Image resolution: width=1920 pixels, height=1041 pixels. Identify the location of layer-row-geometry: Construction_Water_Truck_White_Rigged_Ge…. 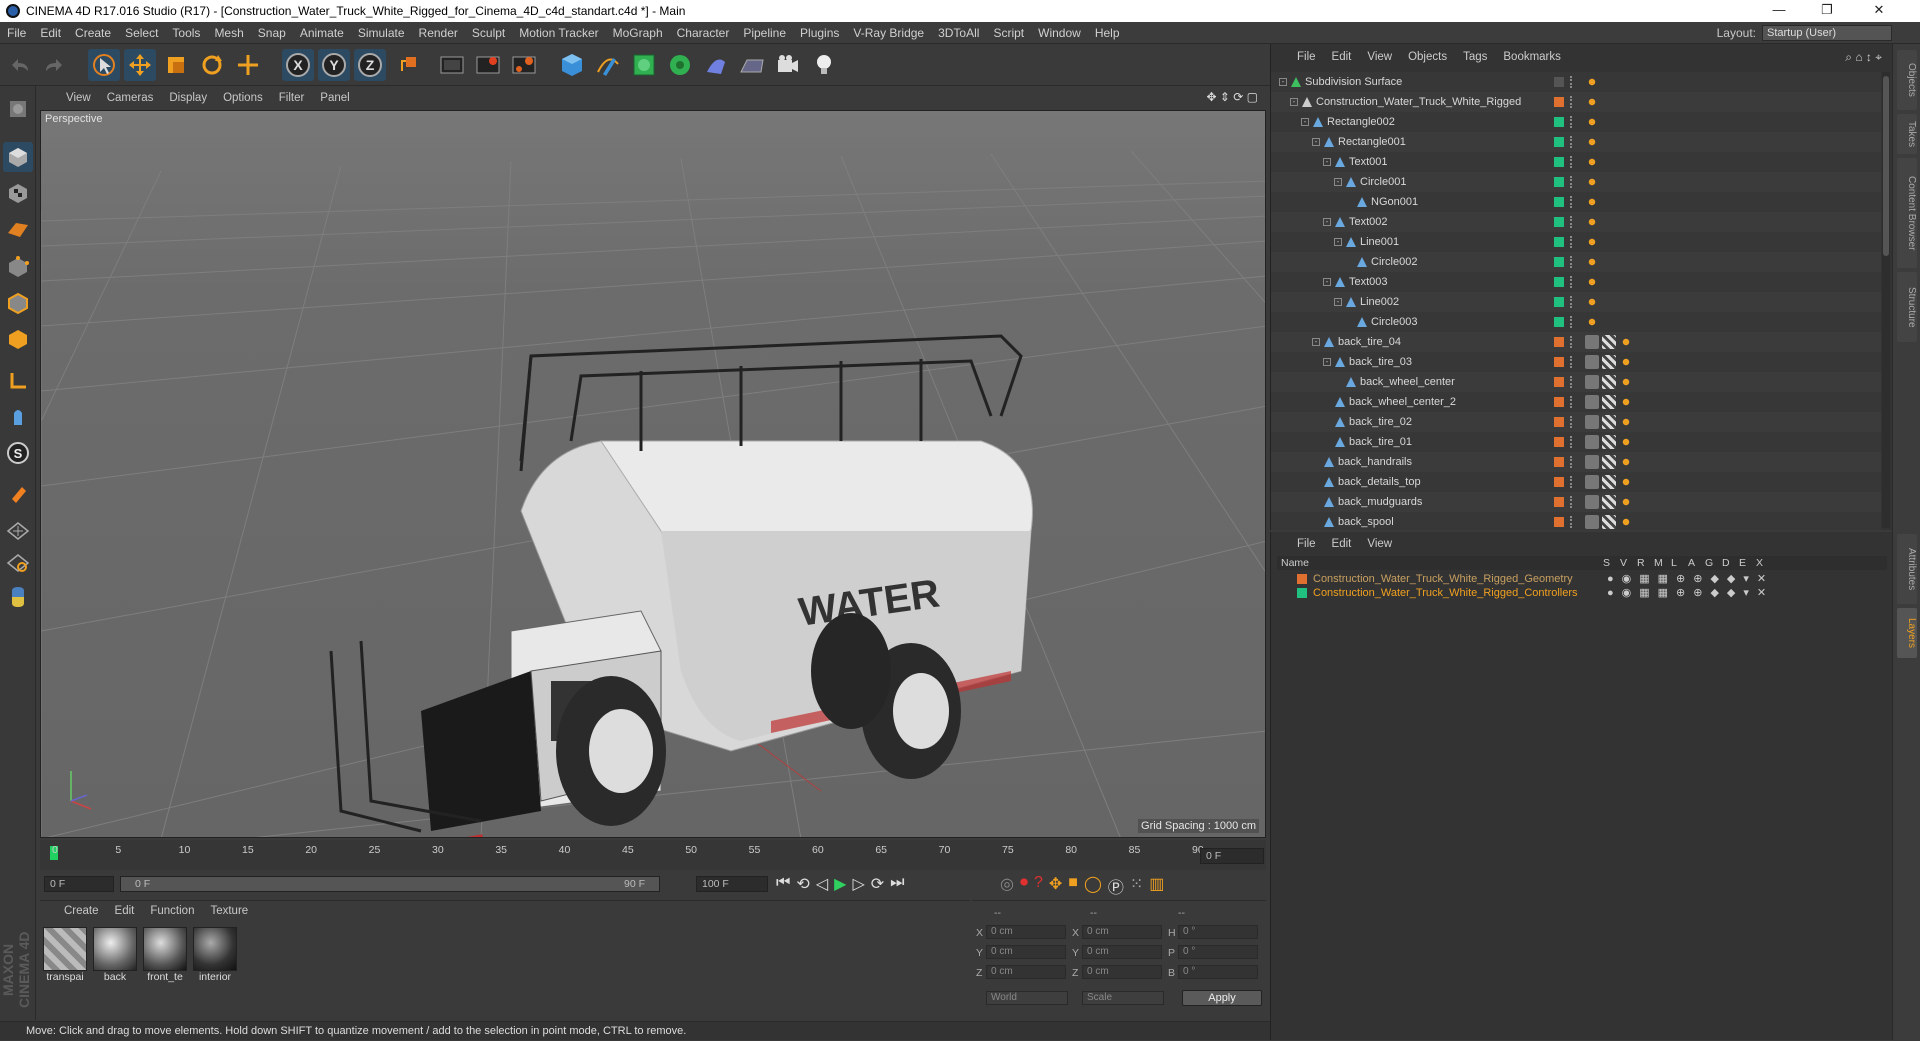
(1582, 579).